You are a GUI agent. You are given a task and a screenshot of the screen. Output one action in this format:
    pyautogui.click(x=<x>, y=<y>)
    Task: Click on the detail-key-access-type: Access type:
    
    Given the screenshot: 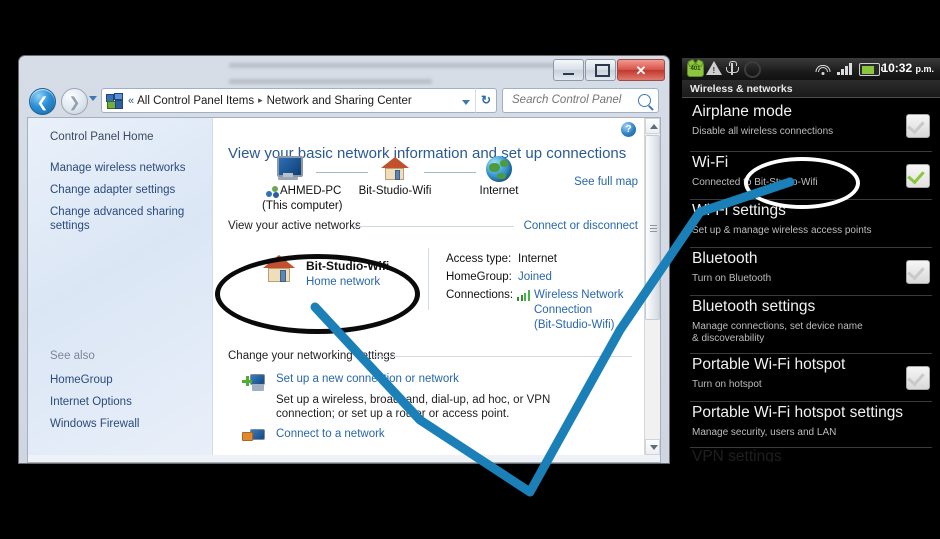 What is the action you would take?
    pyautogui.click(x=479, y=259)
    